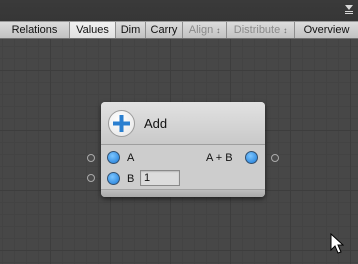  I want to click on output-connector, so click(275, 158).